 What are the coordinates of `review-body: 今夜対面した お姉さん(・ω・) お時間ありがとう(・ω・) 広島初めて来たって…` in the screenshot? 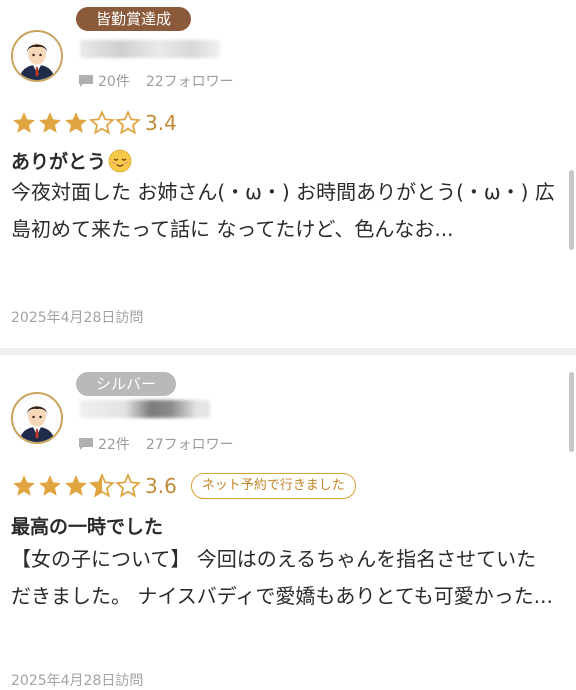 It's located at (283, 211).